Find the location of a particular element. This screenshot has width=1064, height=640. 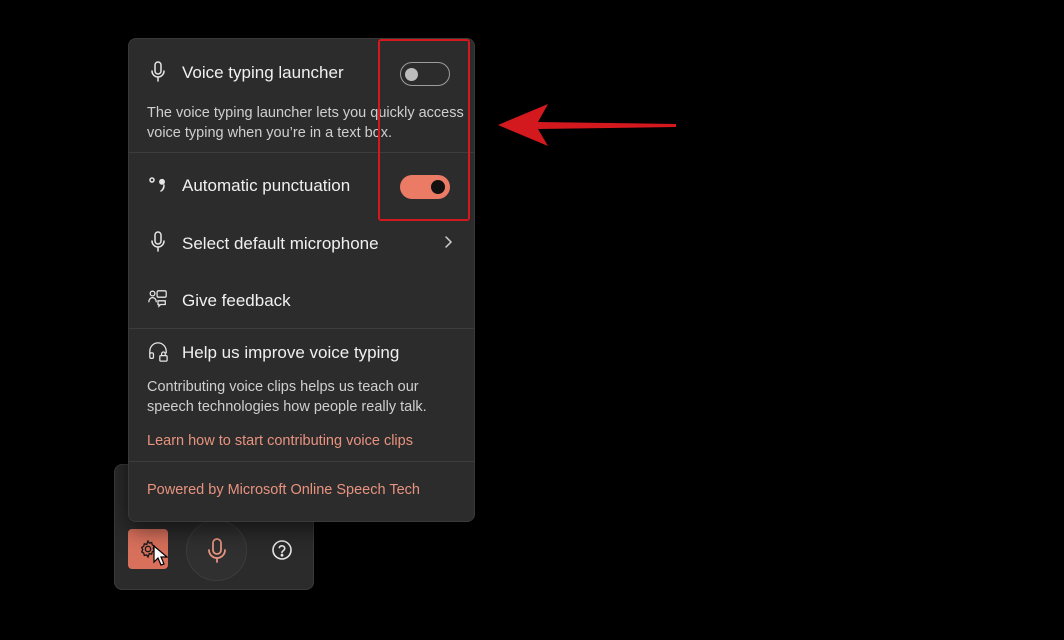

give-feedback-item: Give feedback is located at coordinates (236, 301).